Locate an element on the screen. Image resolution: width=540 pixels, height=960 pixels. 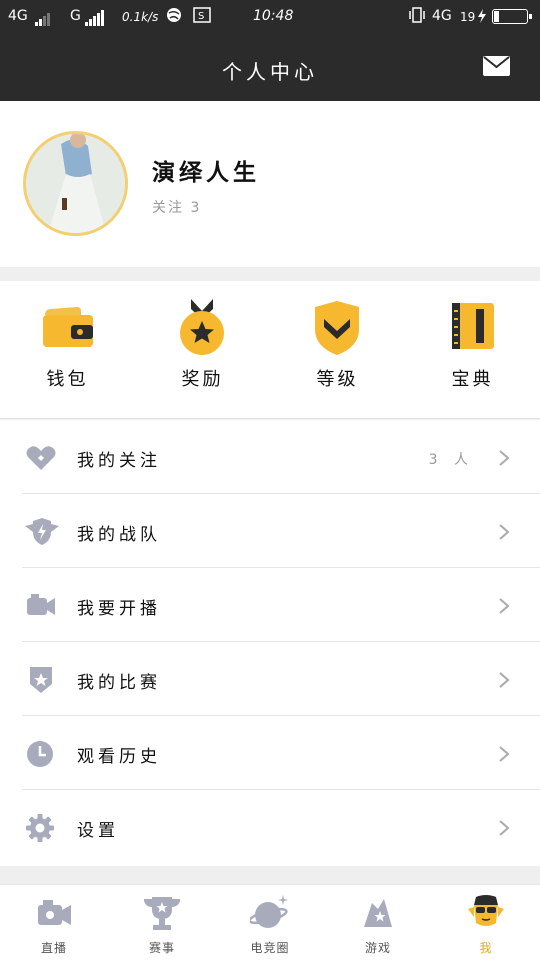
level-label: 等级 is located at coordinates (337, 379).